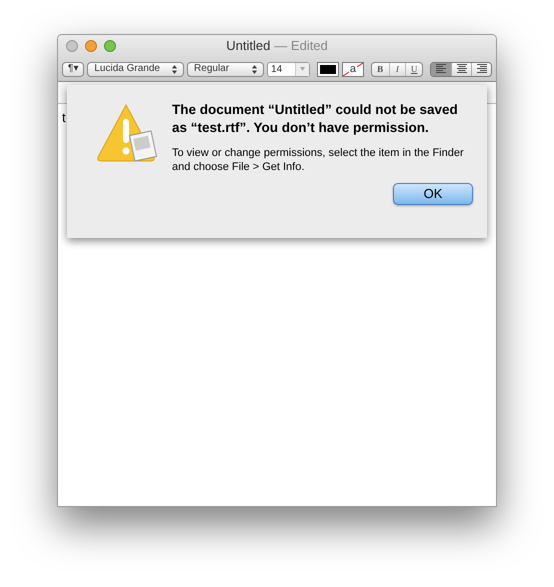 This screenshot has width=554, height=587. Describe the element at coordinates (248, 46) in the screenshot. I see `window-title: Untitled` at that location.